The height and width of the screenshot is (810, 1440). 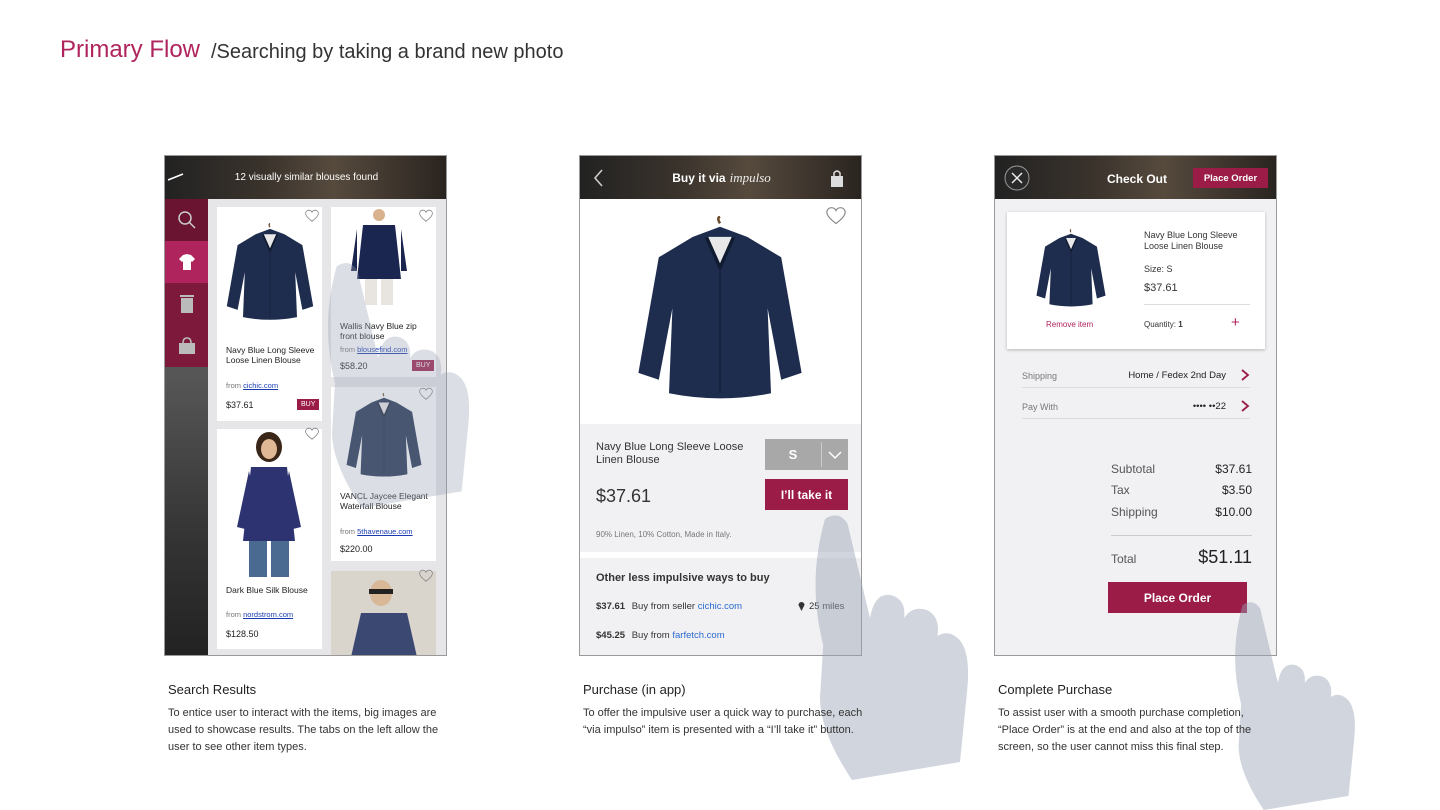 What do you see at coordinates (664, 534) in the screenshot?
I see `material-text: 90% Linen, 10% Cotton, Made in Italy.` at bounding box center [664, 534].